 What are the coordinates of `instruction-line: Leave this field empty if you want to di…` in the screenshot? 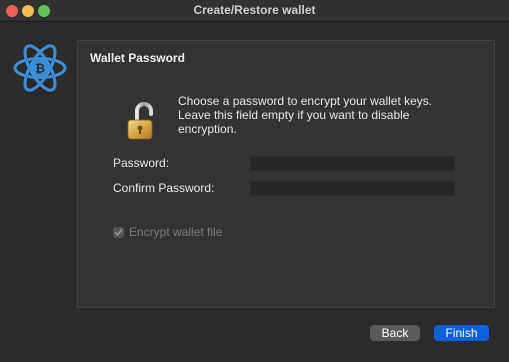 It's located at (294, 115).